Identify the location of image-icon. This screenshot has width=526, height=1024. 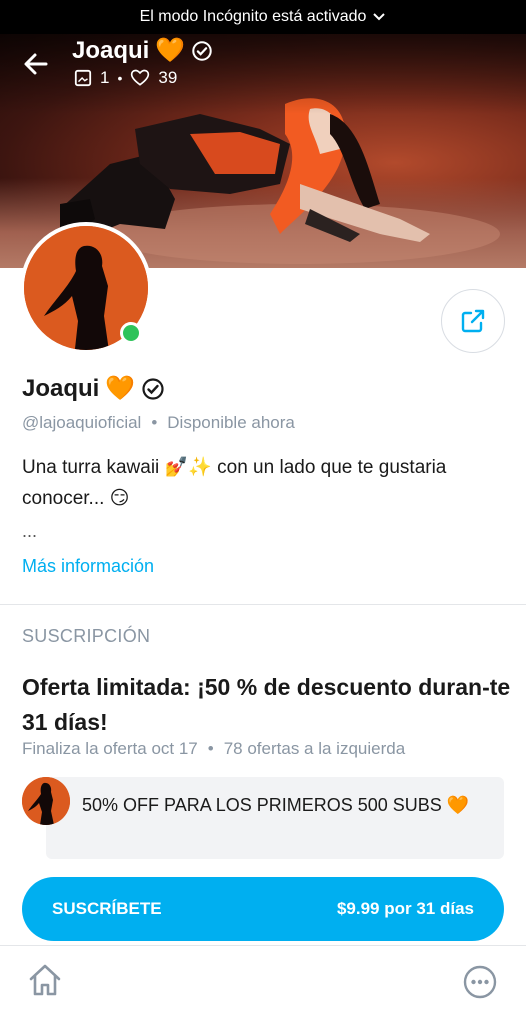
(83, 78).